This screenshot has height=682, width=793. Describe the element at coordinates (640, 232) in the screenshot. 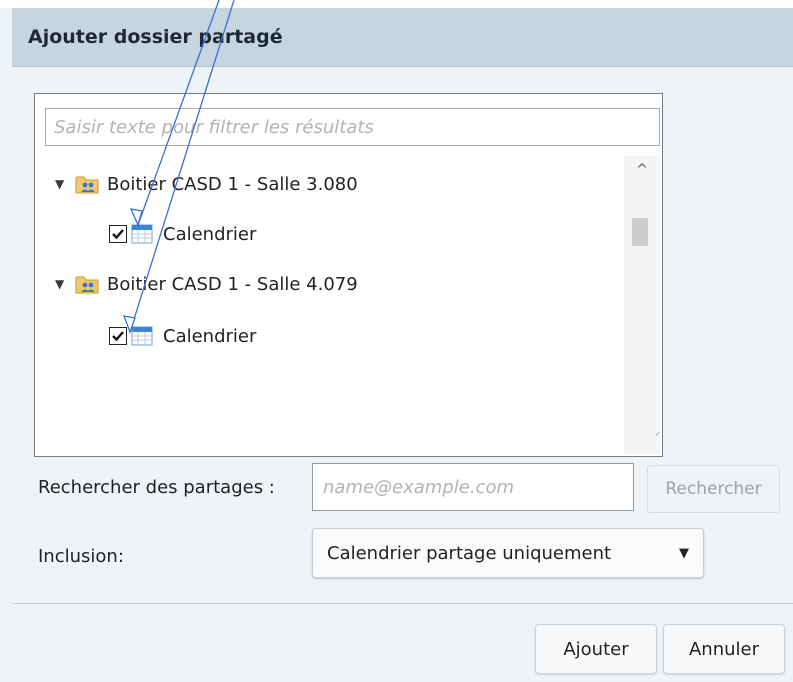

I see `scrollbar-thumb` at that location.